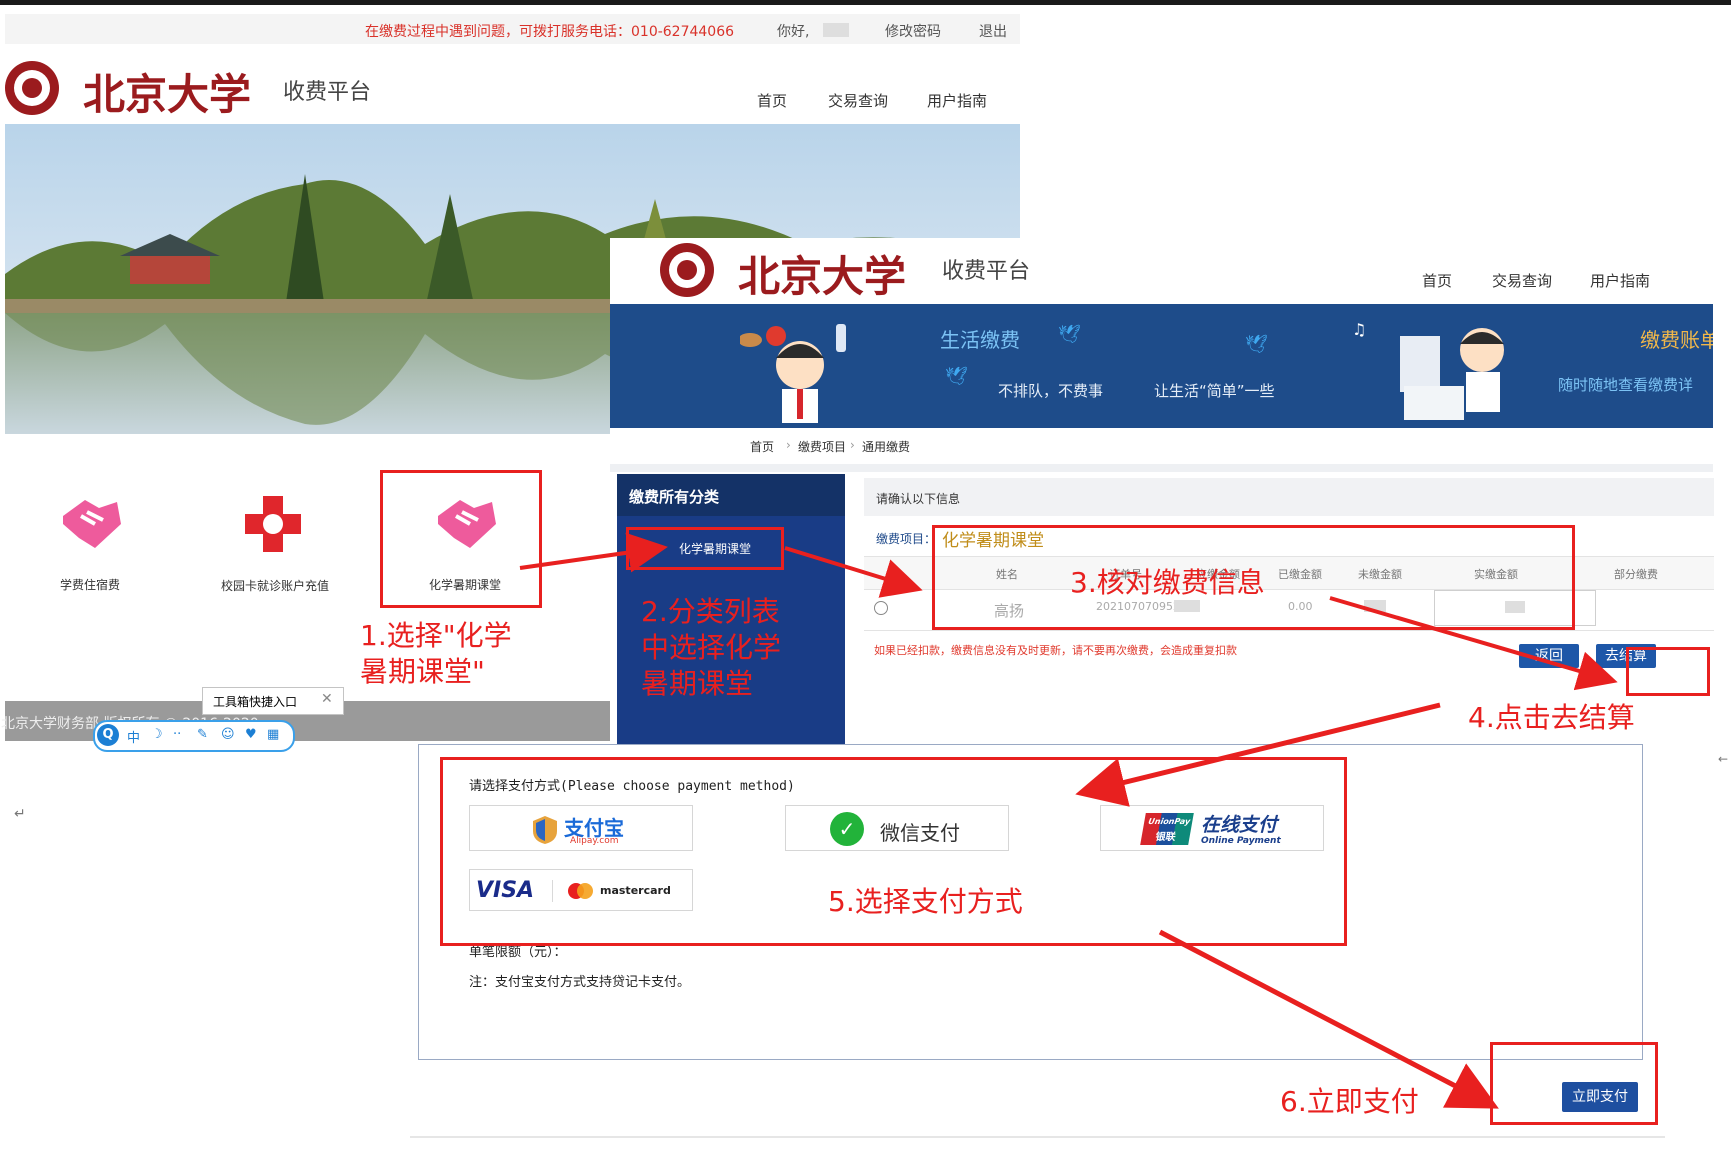  What do you see at coordinates (886, 447) in the screenshot?
I see `breadcrumb-general-payment: 通用缴费` at bounding box center [886, 447].